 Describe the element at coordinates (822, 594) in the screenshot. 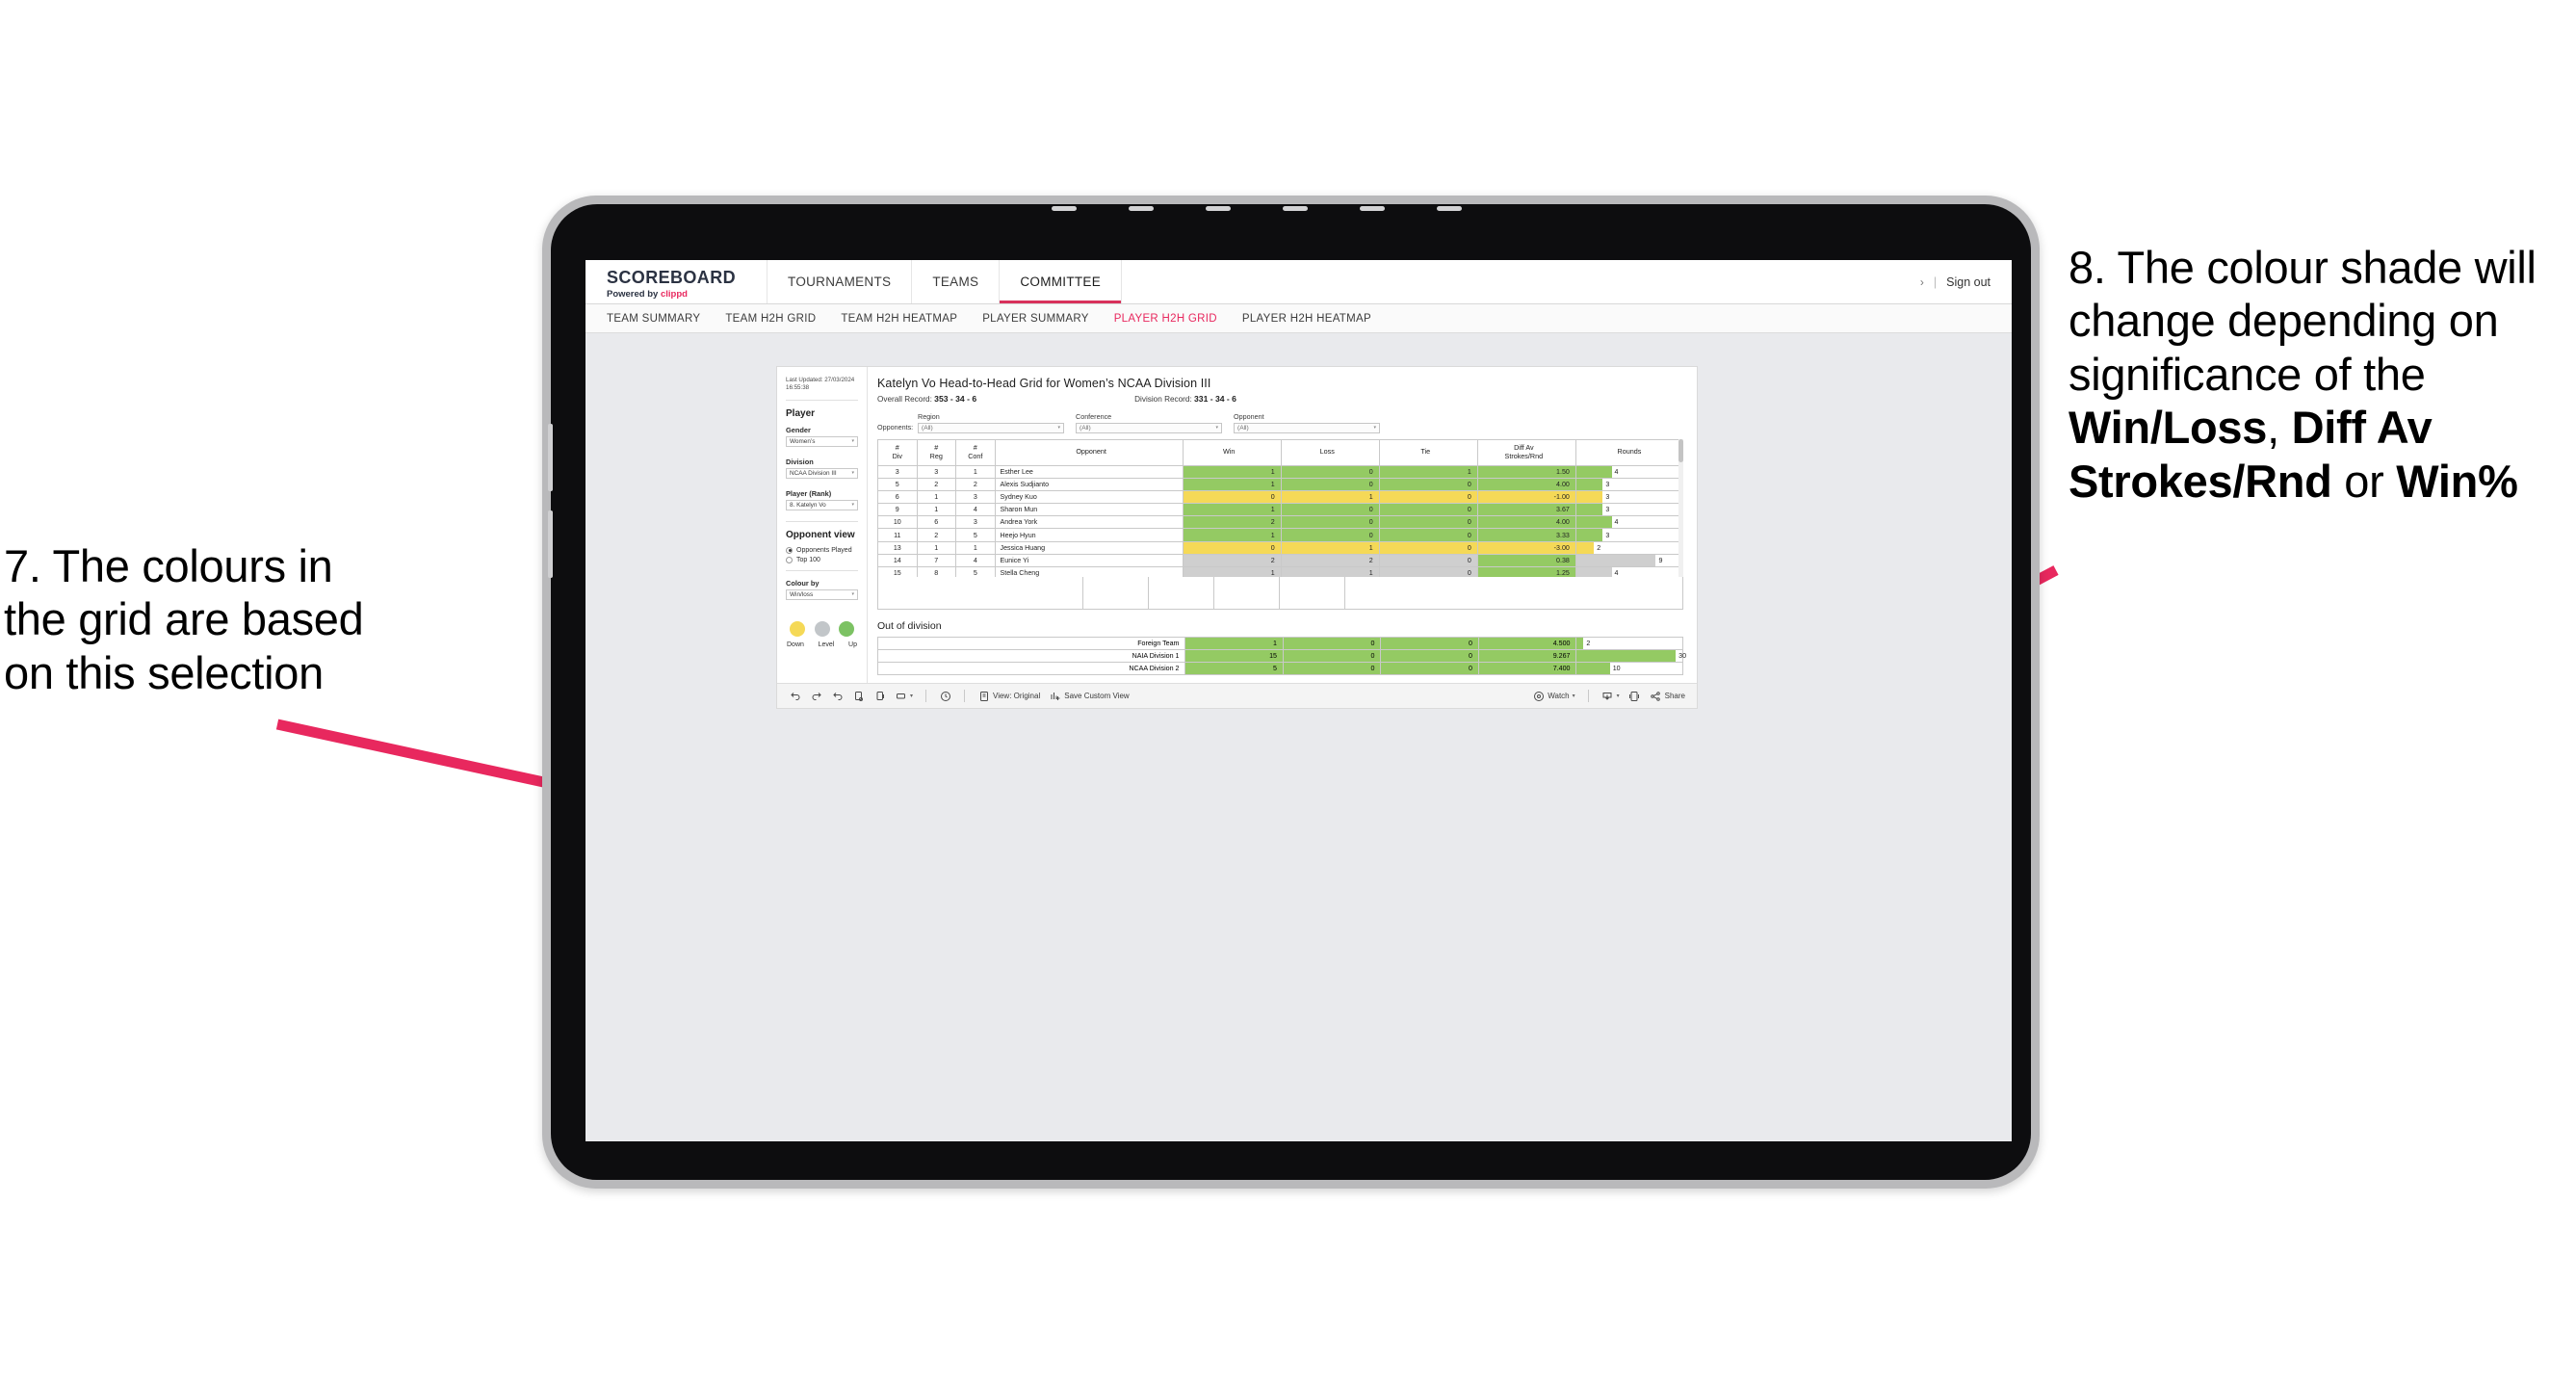

I see `colour-by-select: Win/loss ▾` at that location.